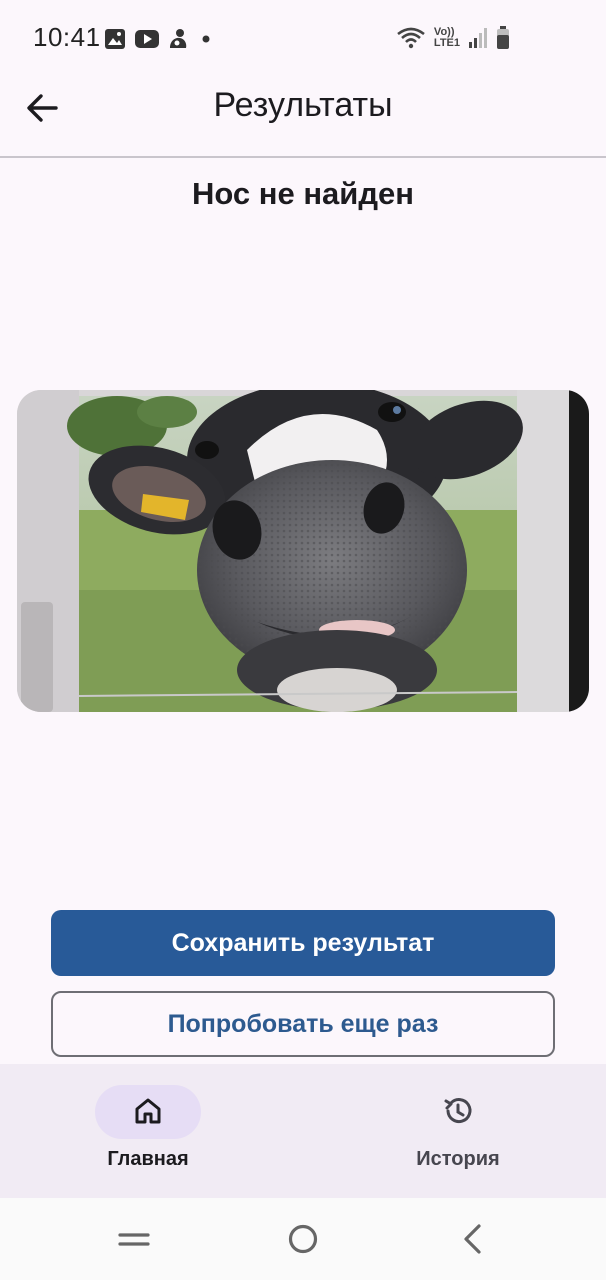 Image resolution: width=606 pixels, height=1280 pixels. Describe the element at coordinates (303, 40) in the screenshot. I see `status-bar: 10:41 Vo)) LTE1` at that location.